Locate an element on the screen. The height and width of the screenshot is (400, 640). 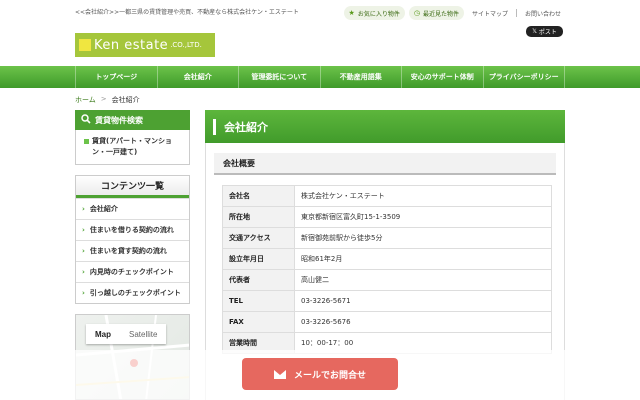
favorites-label: お気に入り物件 is located at coordinates (378, 14).